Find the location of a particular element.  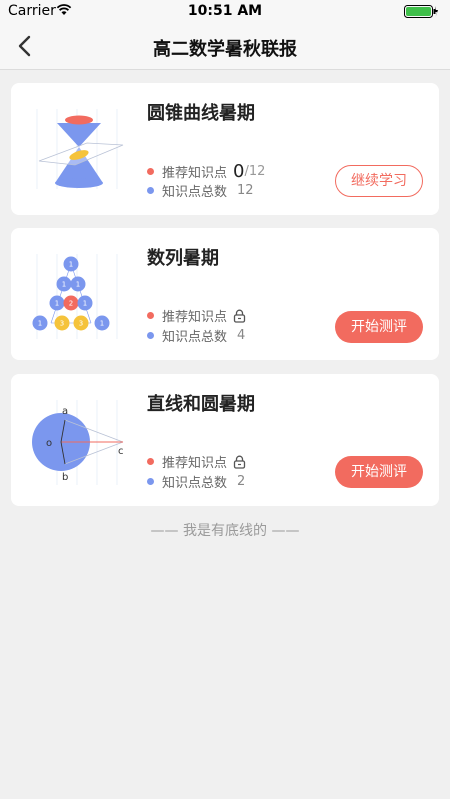

status-bar: Carrier 10:51 AM is located at coordinates (225, 11).